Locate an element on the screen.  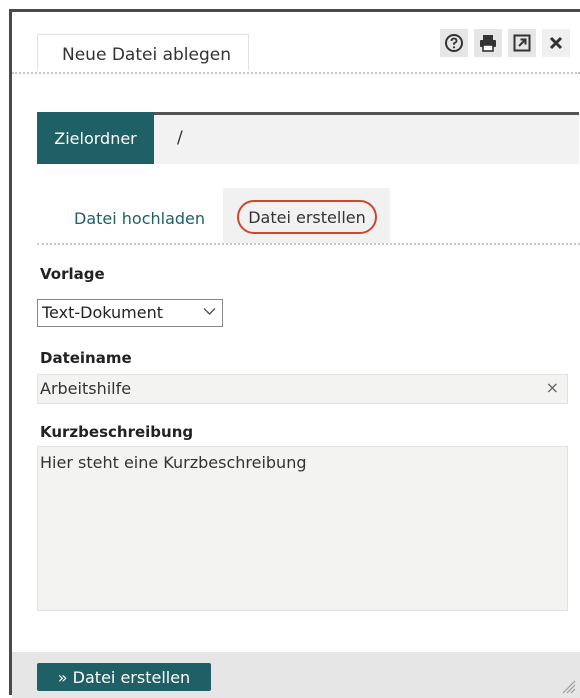
target-folder-label: Zielordner is located at coordinates (95, 138).